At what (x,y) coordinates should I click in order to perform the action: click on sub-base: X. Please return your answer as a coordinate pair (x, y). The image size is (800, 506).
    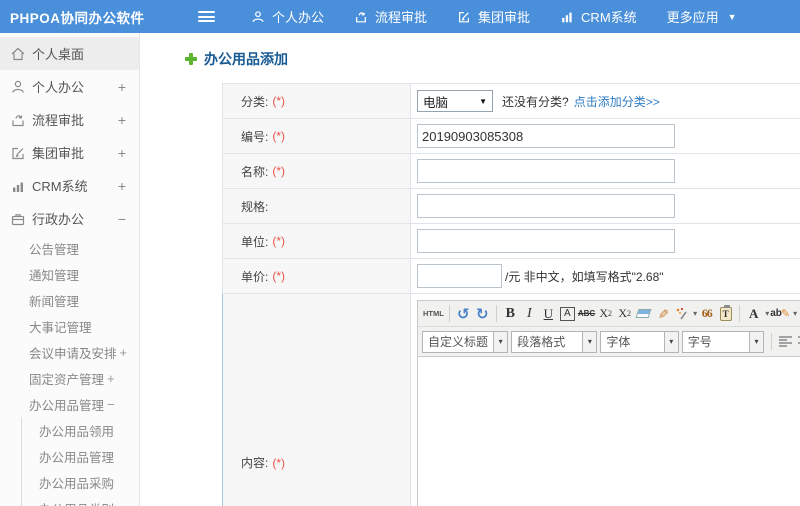
    Looking at the image, I should click on (622, 313).